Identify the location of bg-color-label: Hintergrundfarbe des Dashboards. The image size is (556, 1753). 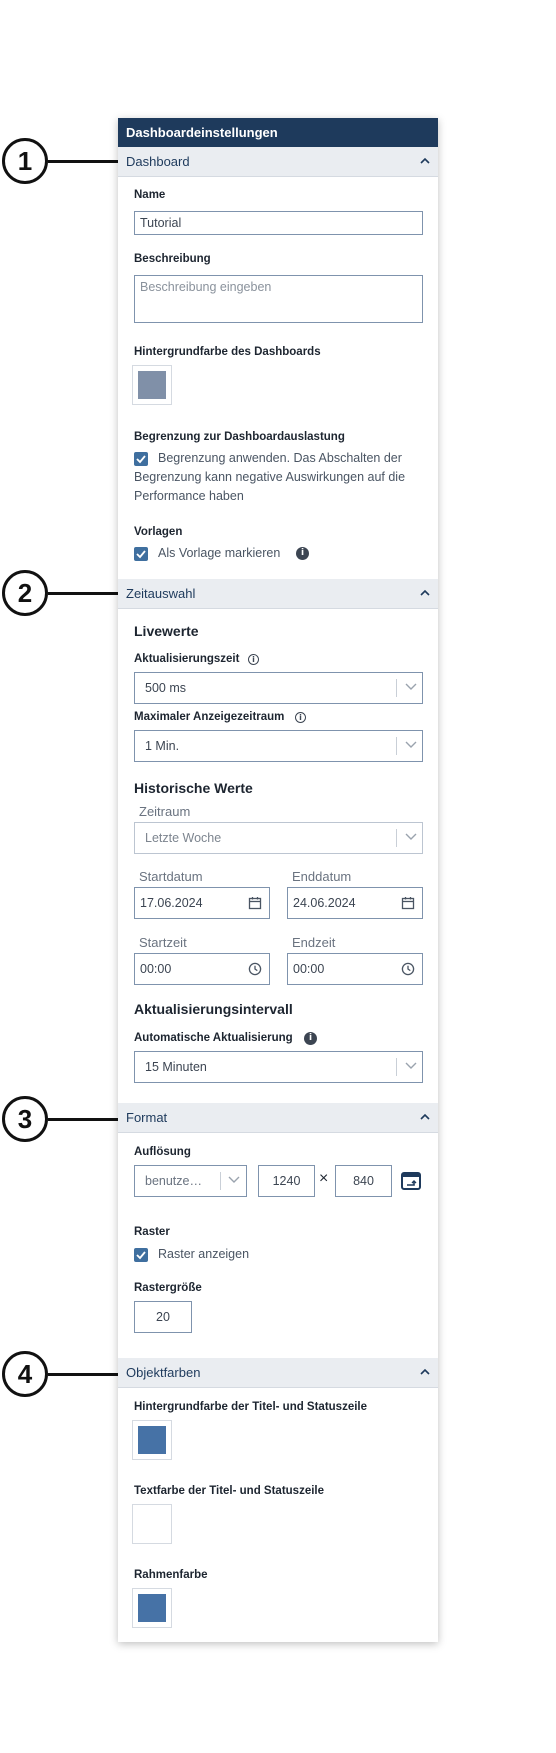
(227, 352).